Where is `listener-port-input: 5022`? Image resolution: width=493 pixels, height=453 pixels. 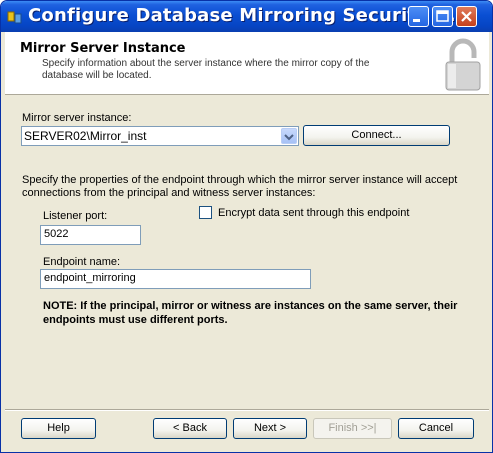
listener-port-input: 5022 is located at coordinates (90, 235).